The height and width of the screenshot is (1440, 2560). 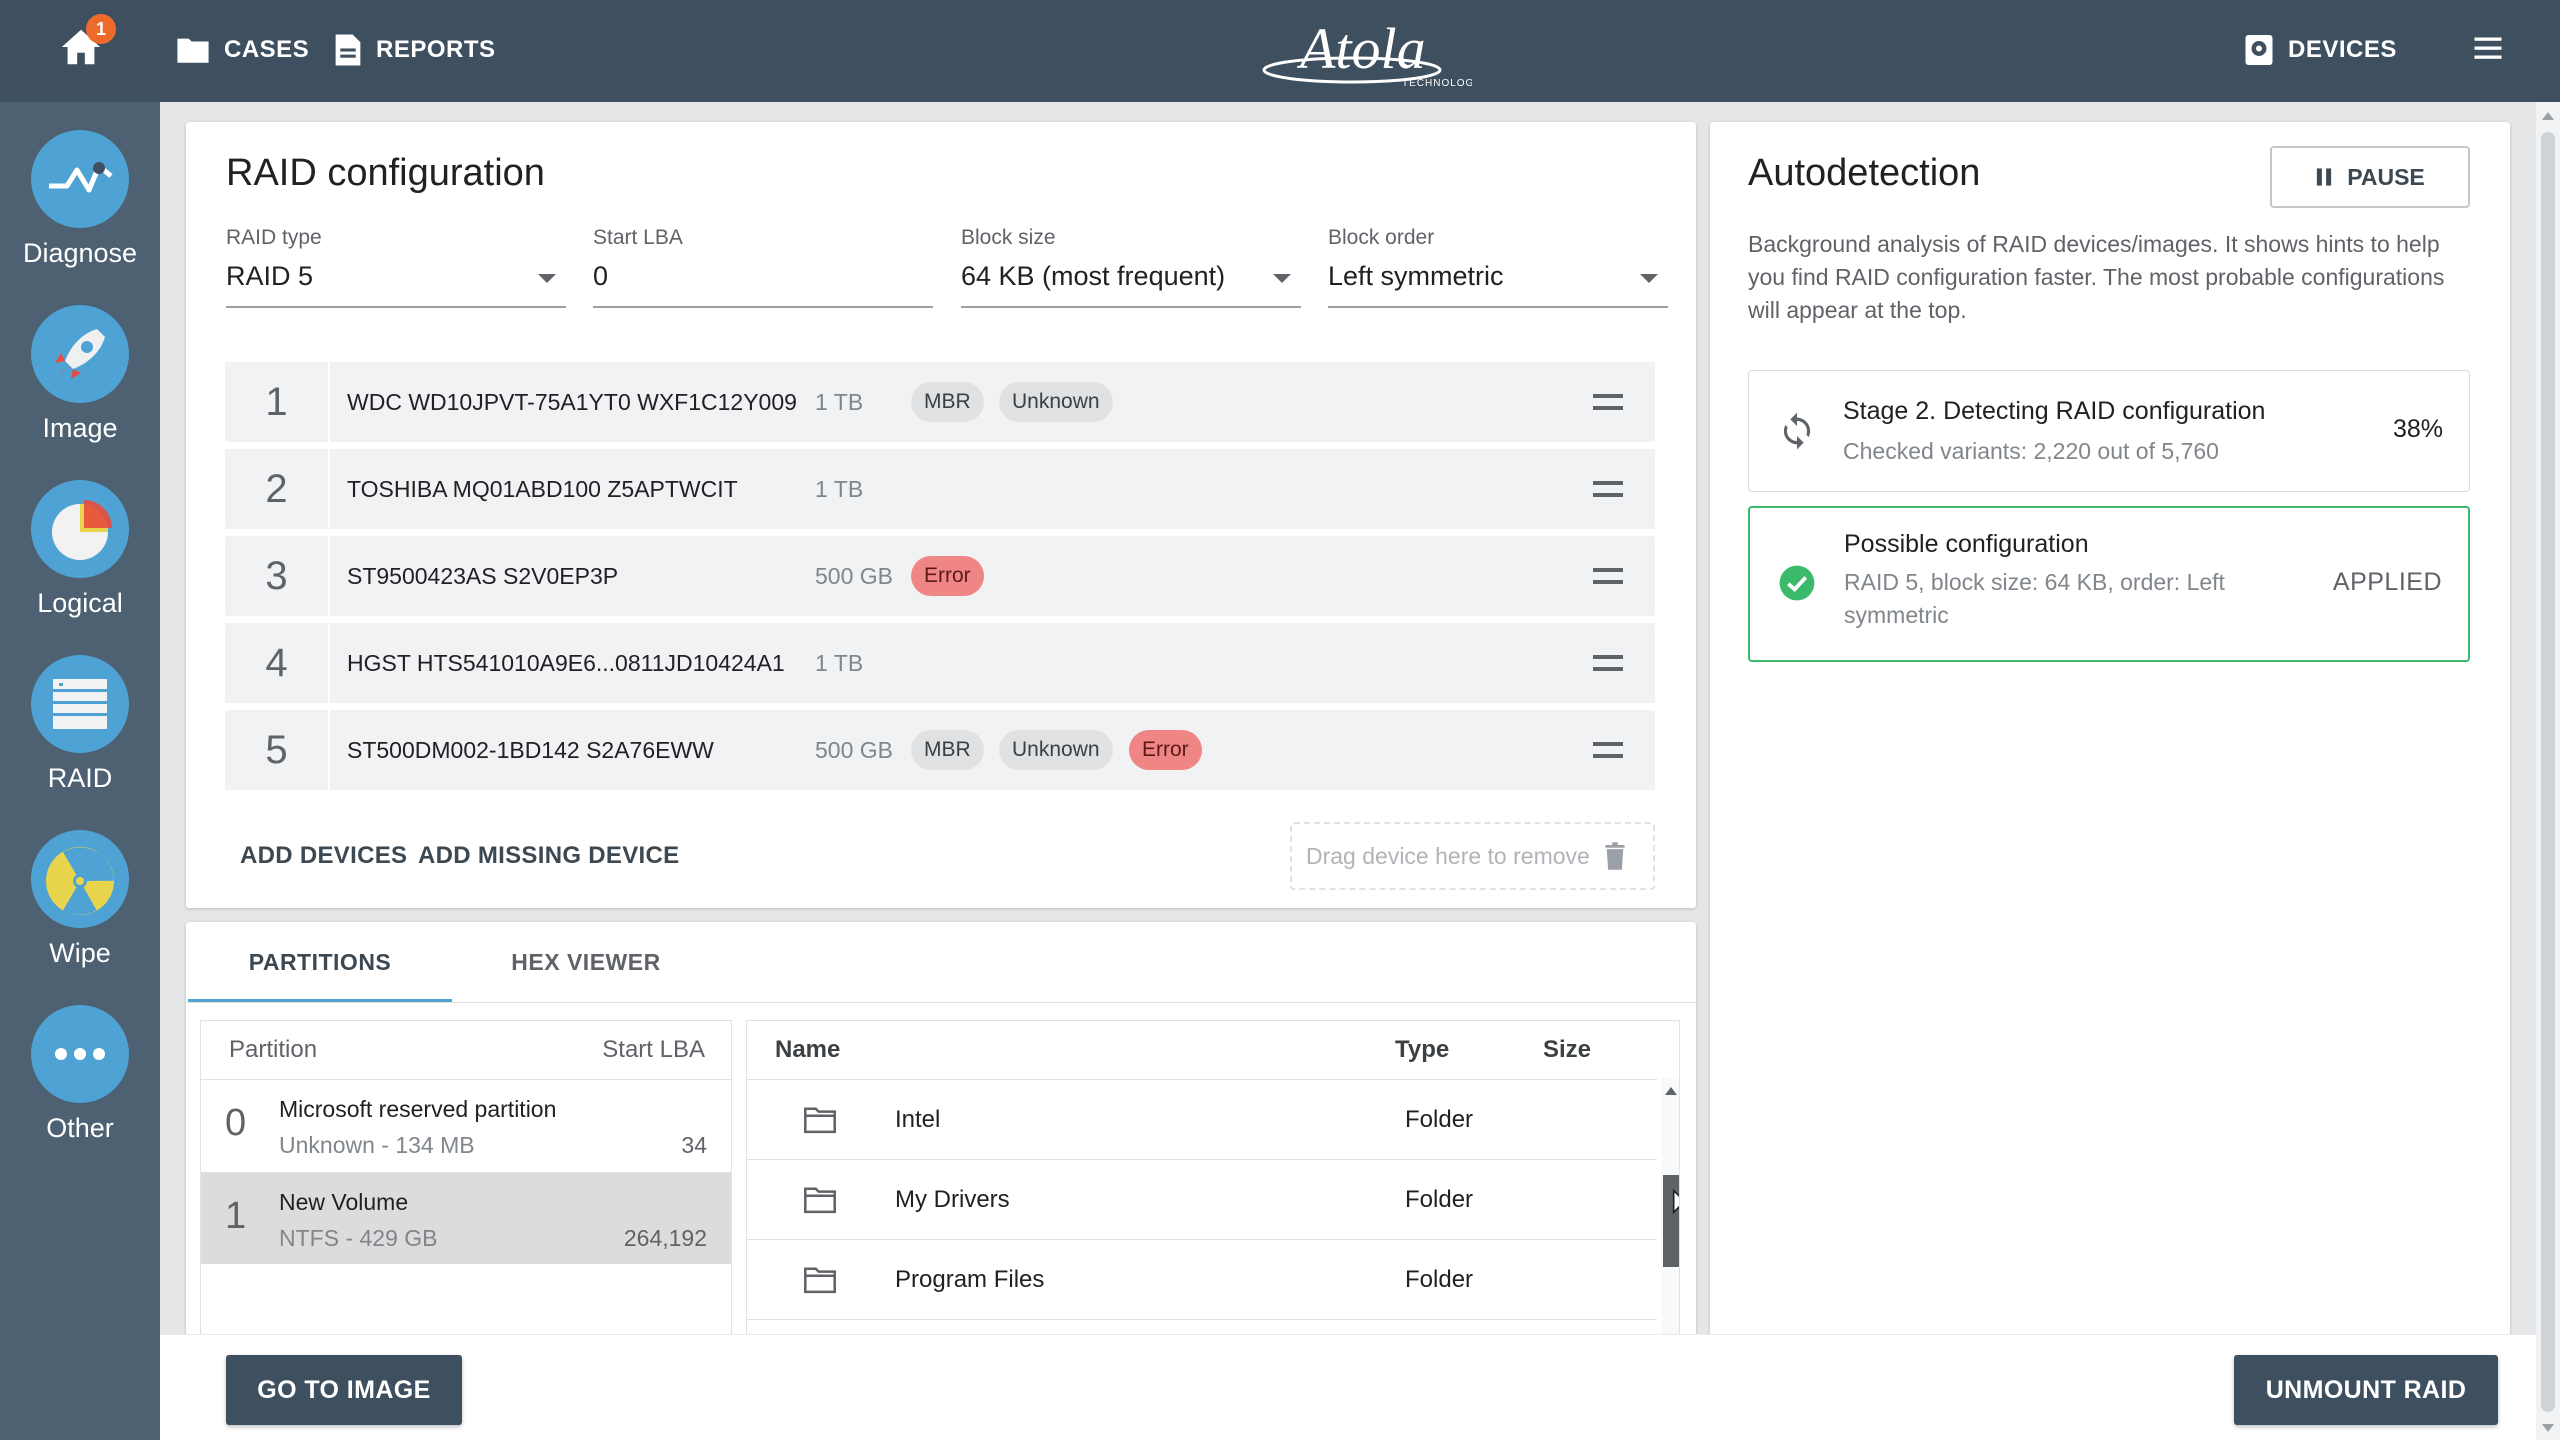 What do you see at coordinates (1472, 856) in the screenshot?
I see `remove-drop-zone: Drag device here to remove` at bounding box center [1472, 856].